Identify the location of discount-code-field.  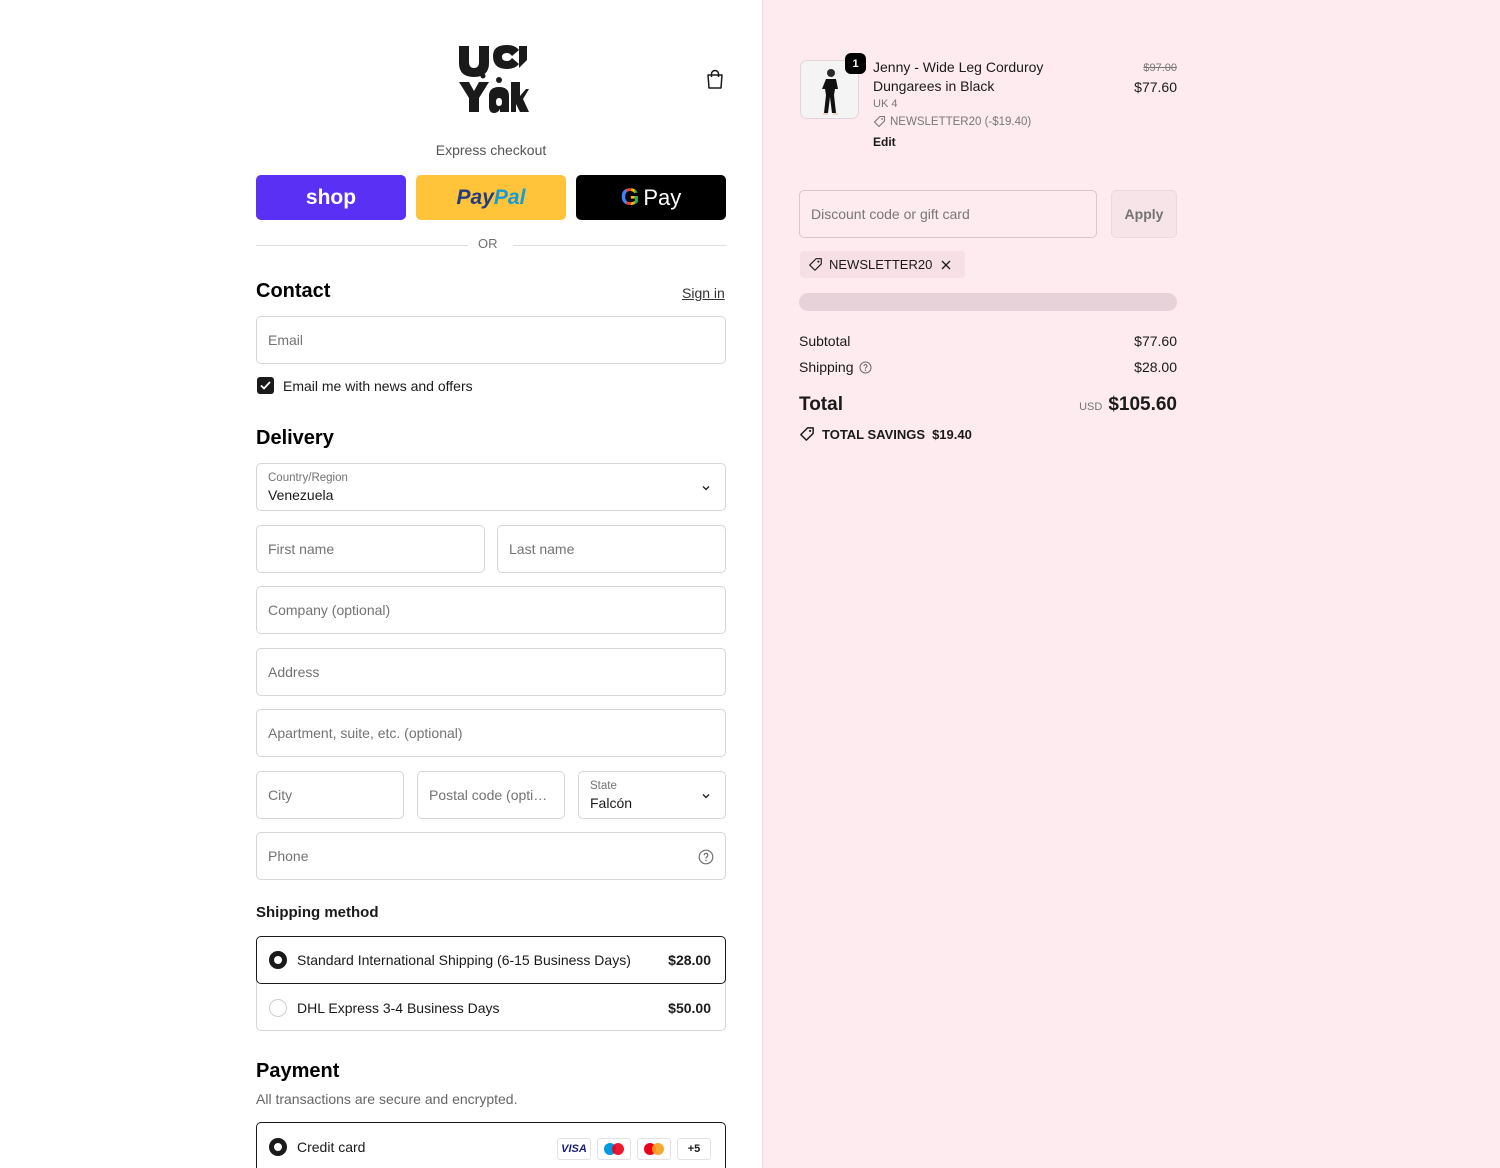
(948, 214).